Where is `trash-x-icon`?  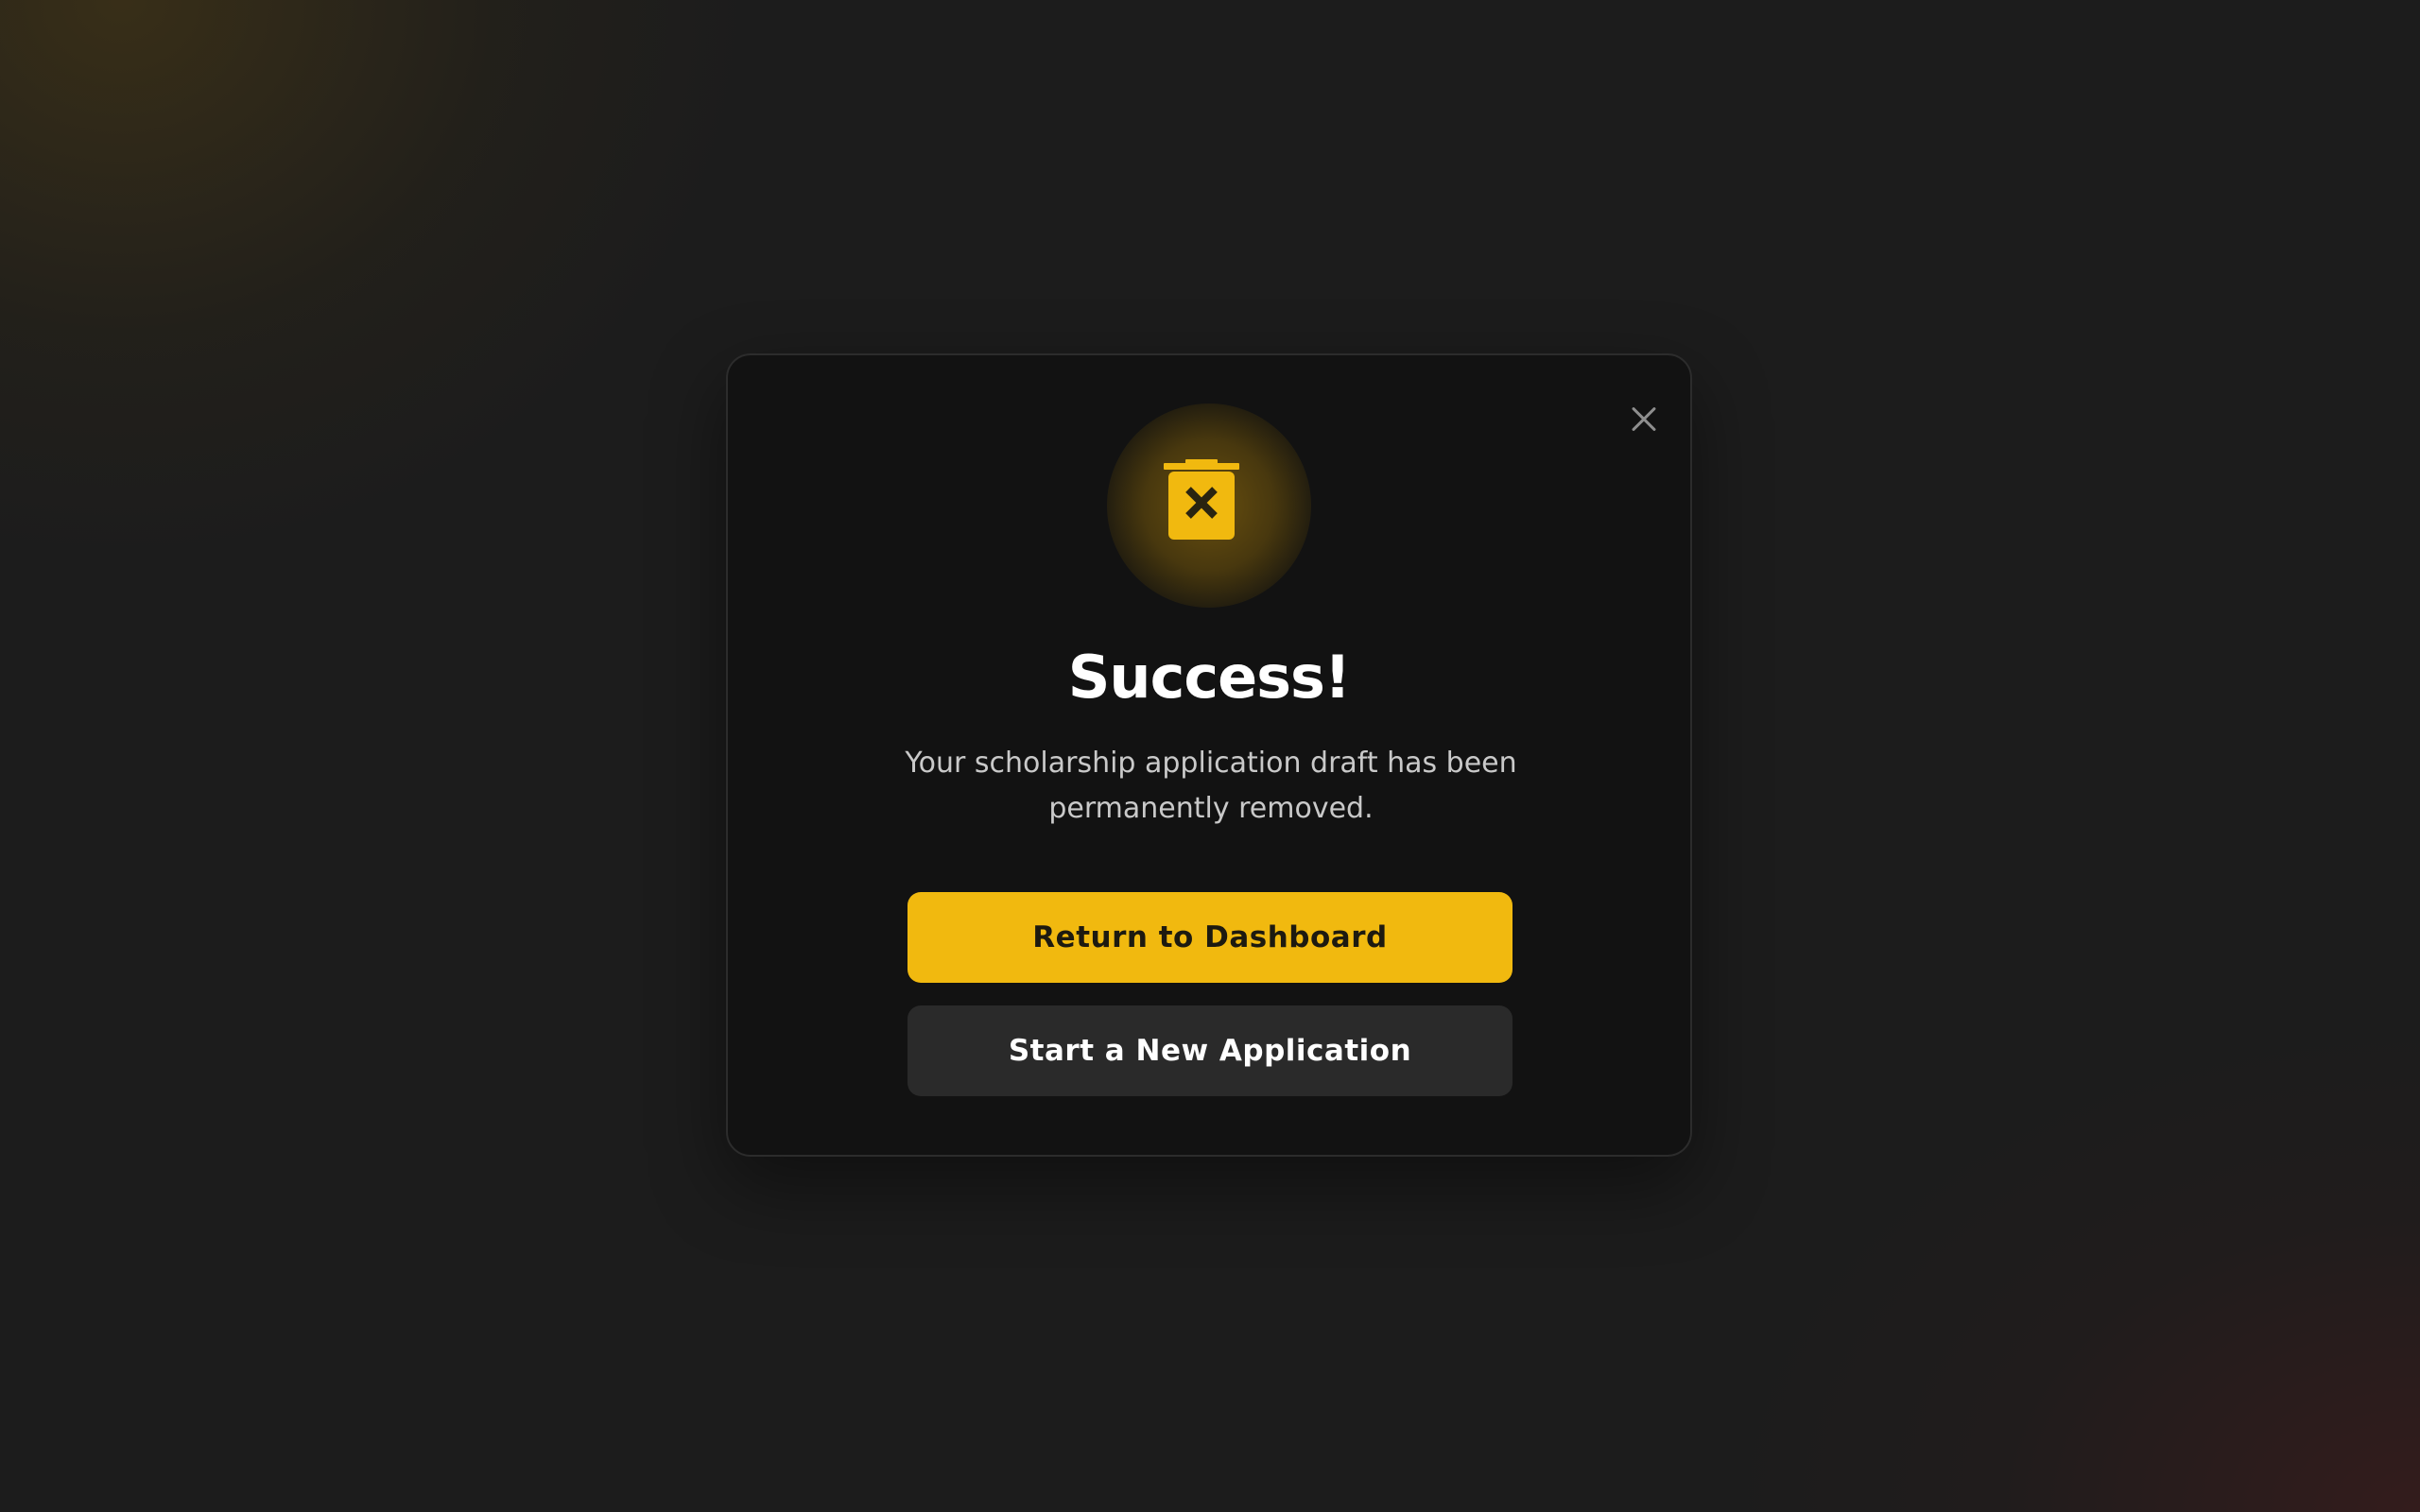
trash-x-icon is located at coordinates (1201, 499).